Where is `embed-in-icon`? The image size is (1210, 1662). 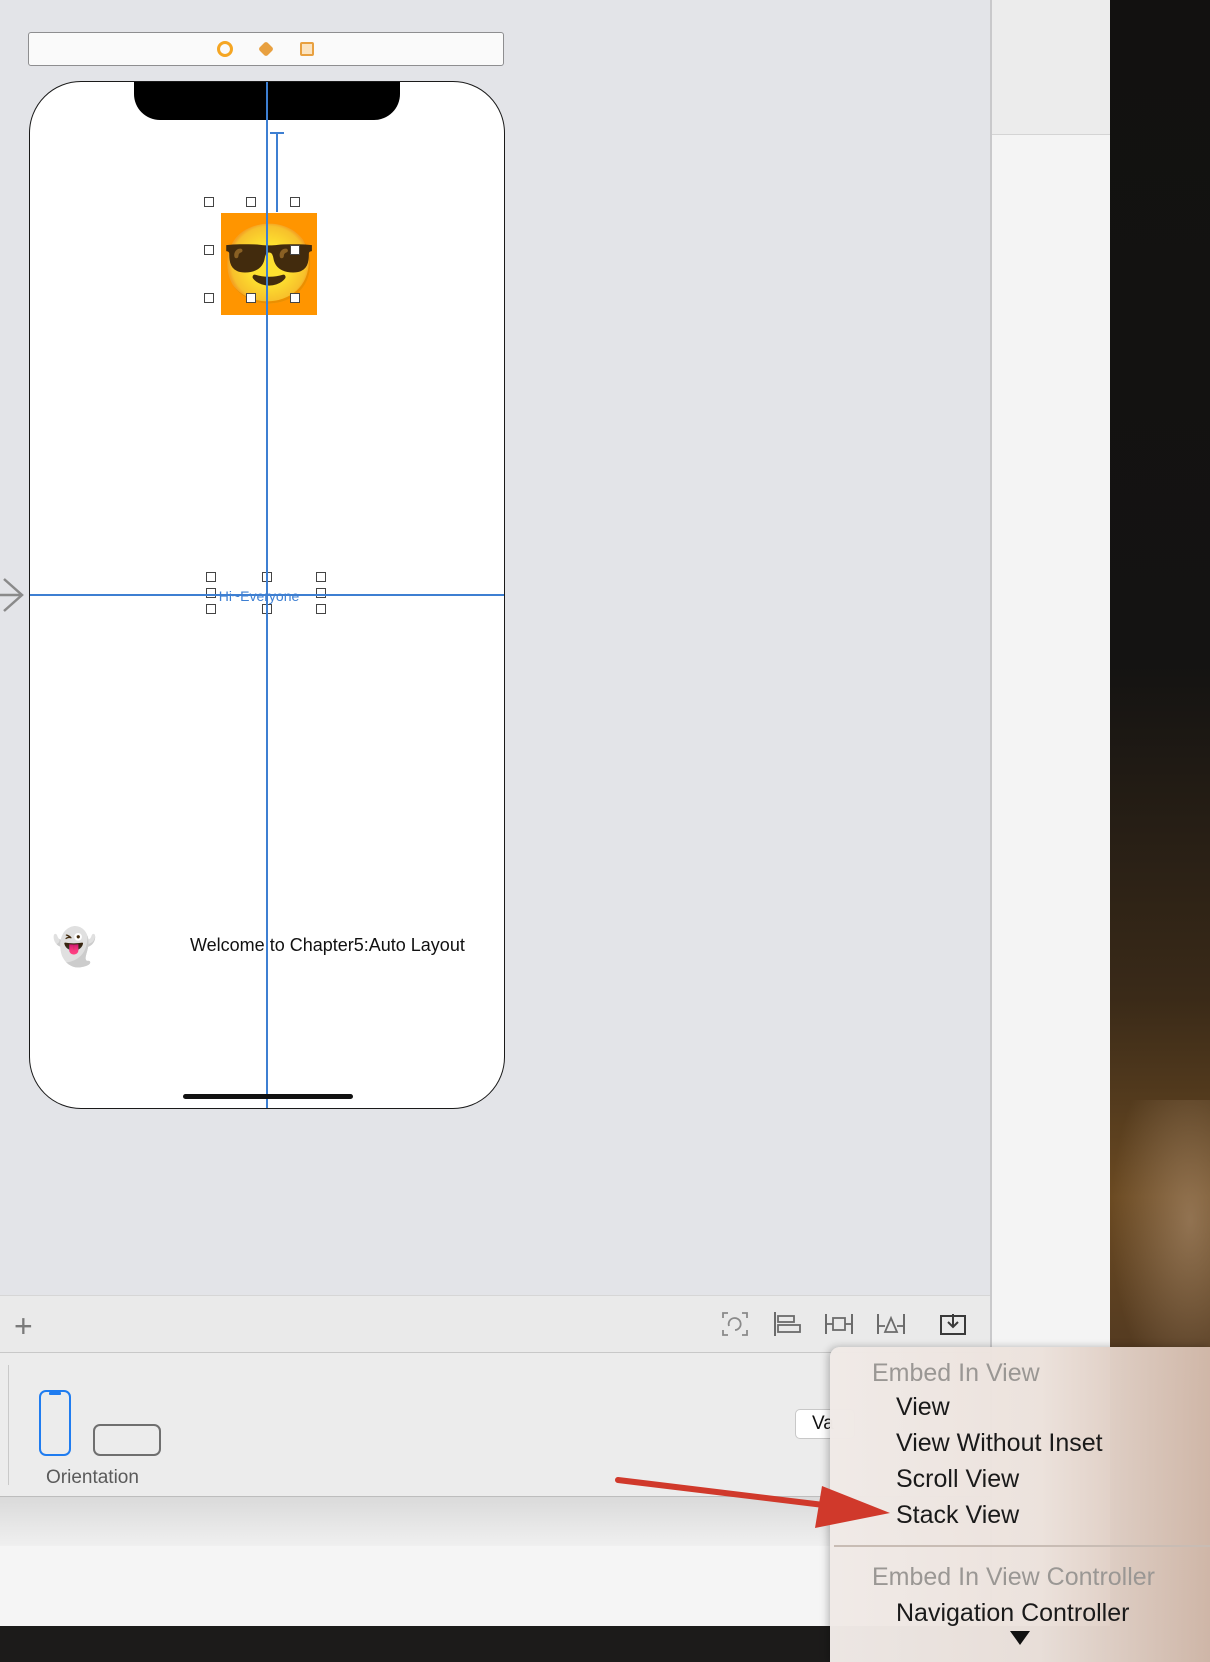 embed-in-icon is located at coordinates (953, 1324).